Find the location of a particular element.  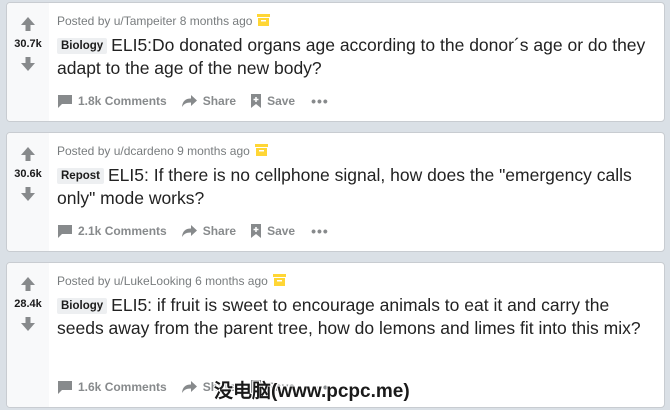

vote-score: 30.6k is located at coordinates (28, 174).